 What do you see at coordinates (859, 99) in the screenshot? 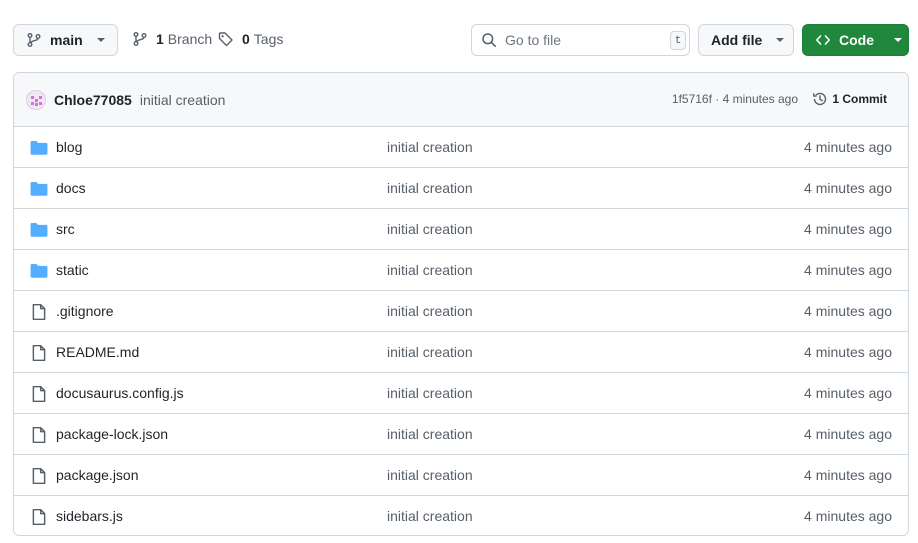
I see `commit-count: 1 Commit` at bounding box center [859, 99].